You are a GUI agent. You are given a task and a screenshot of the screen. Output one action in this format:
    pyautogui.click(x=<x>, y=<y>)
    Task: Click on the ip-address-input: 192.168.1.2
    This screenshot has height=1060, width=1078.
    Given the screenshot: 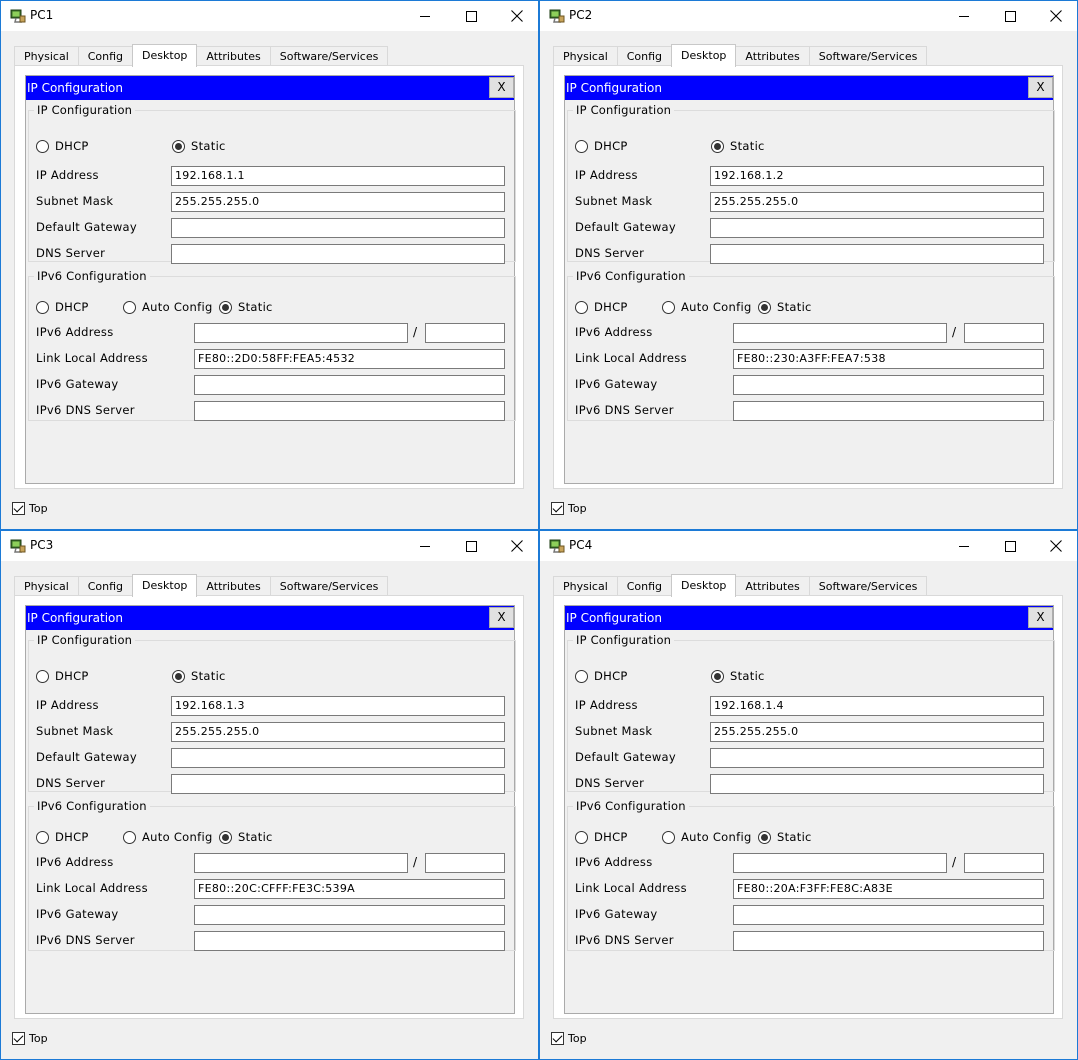 What is the action you would take?
    pyautogui.click(x=877, y=176)
    